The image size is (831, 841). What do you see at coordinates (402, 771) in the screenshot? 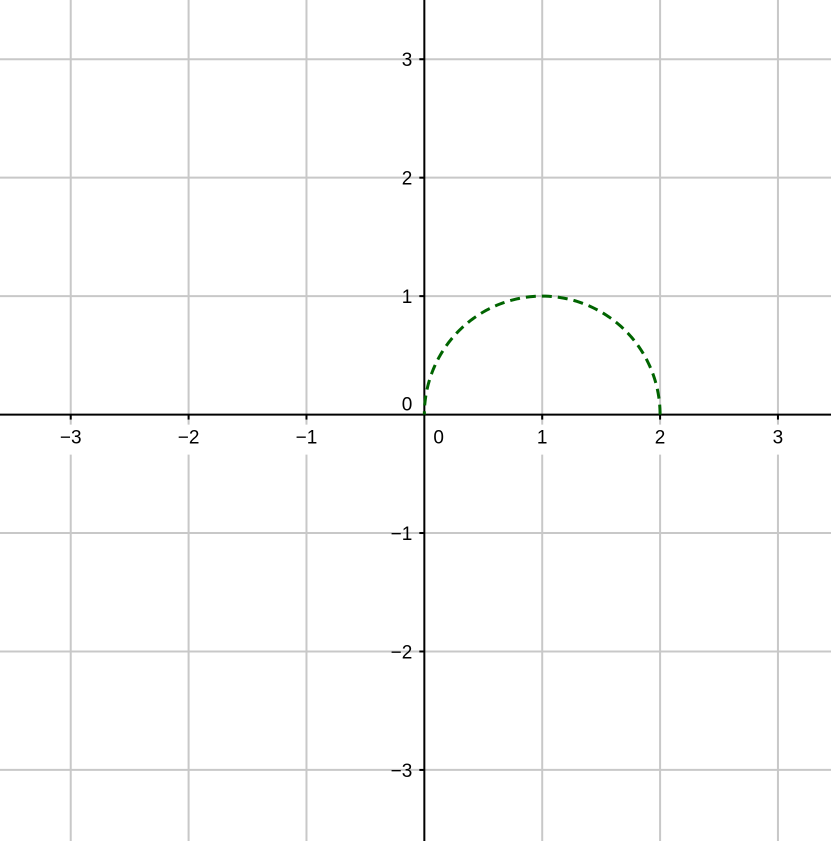
I see `y-tick-label: −3` at bounding box center [402, 771].